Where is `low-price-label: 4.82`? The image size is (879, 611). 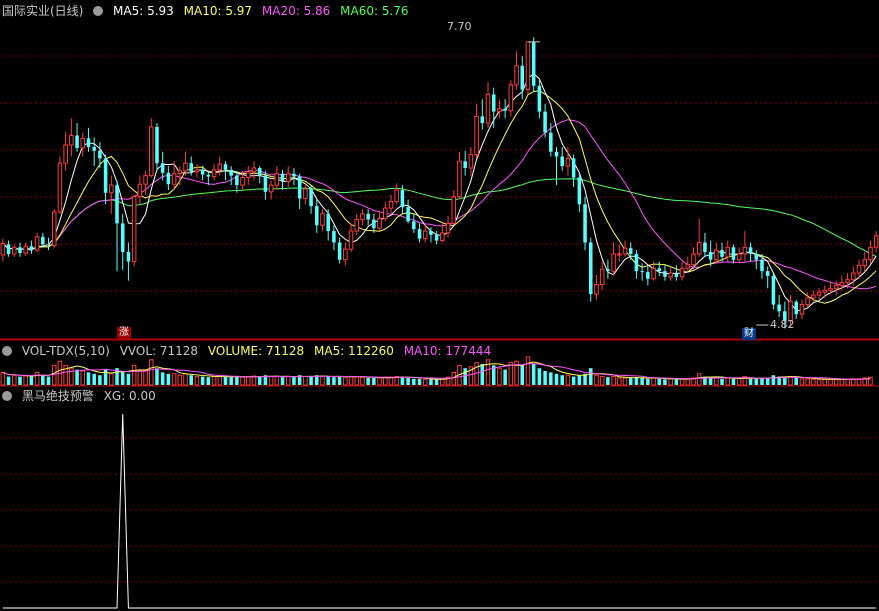 low-price-label: 4.82 is located at coordinates (782, 324).